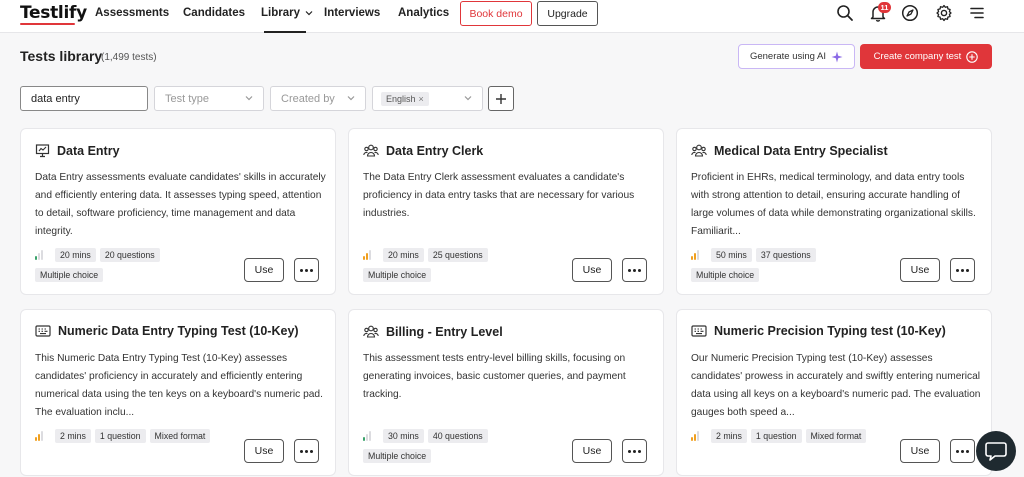 This screenshot has height=477, width=1024. What do you see at coordinates (753, 255) in the screenshot?
I see `card-meta: 50 mins 37 questions` at bounding box center [753, 255].